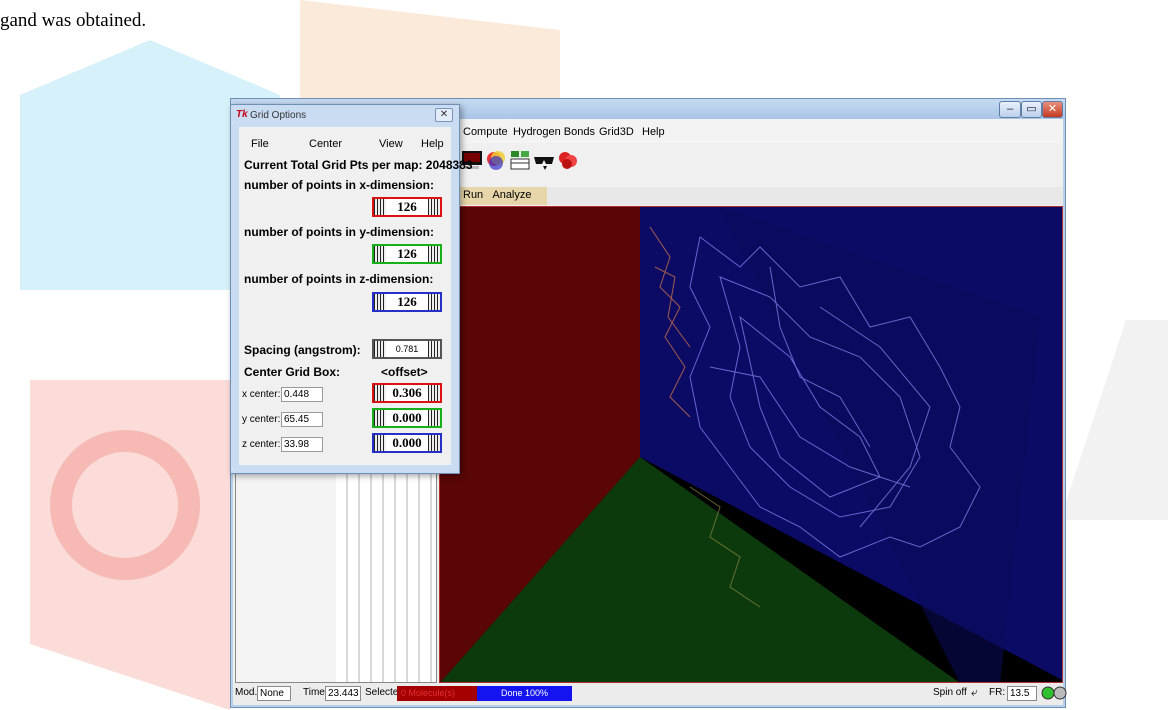  Describe the element at coordinates (1010, 109) in the screenshot. I see `minimize-button: –` at that location.